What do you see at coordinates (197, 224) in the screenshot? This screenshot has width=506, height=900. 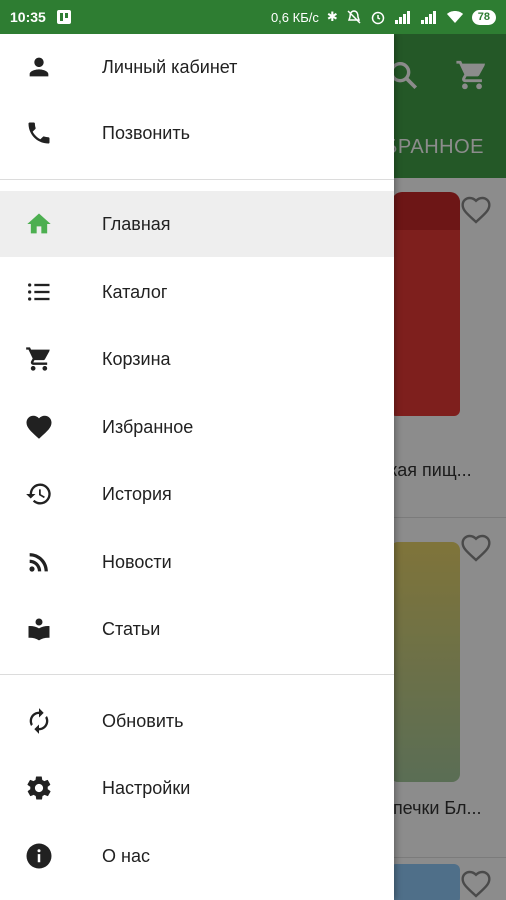 I see `menu-item-home: Главная` at bounding box center [197, 224].